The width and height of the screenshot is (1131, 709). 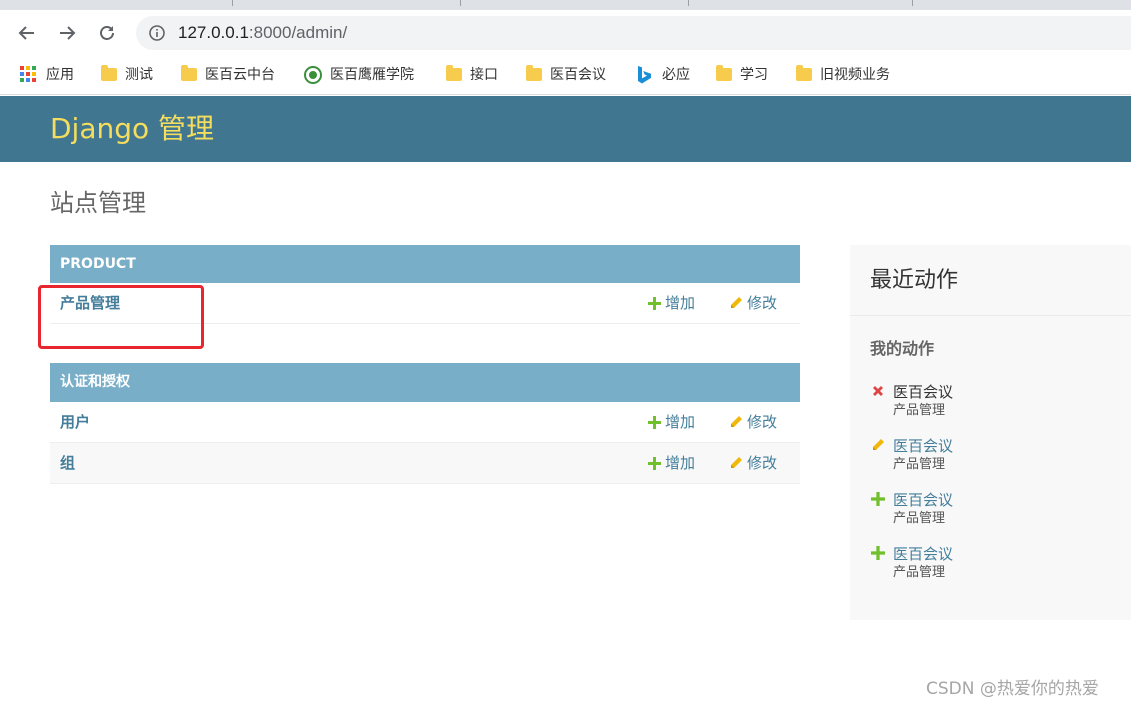 I want to click on bookmark-apps: 应用, so click(x=47, y=74).